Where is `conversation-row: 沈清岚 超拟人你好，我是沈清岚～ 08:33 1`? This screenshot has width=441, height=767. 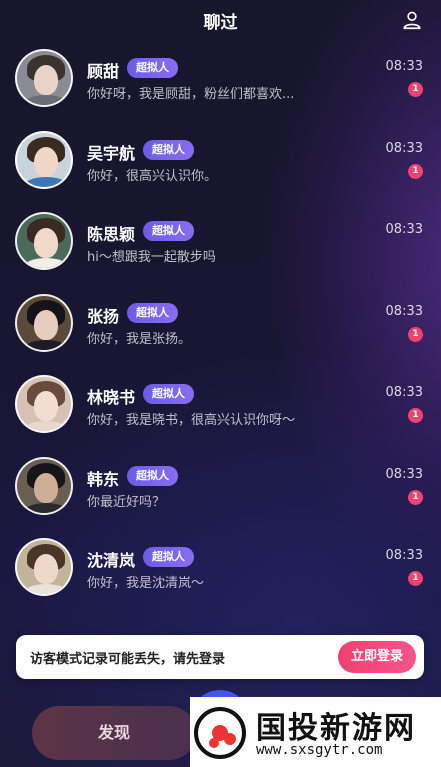 conversation-row: 沈清岚 超拟人你好，我是沈清岚～ 08:33 1 is located at coordinates (220, 570).